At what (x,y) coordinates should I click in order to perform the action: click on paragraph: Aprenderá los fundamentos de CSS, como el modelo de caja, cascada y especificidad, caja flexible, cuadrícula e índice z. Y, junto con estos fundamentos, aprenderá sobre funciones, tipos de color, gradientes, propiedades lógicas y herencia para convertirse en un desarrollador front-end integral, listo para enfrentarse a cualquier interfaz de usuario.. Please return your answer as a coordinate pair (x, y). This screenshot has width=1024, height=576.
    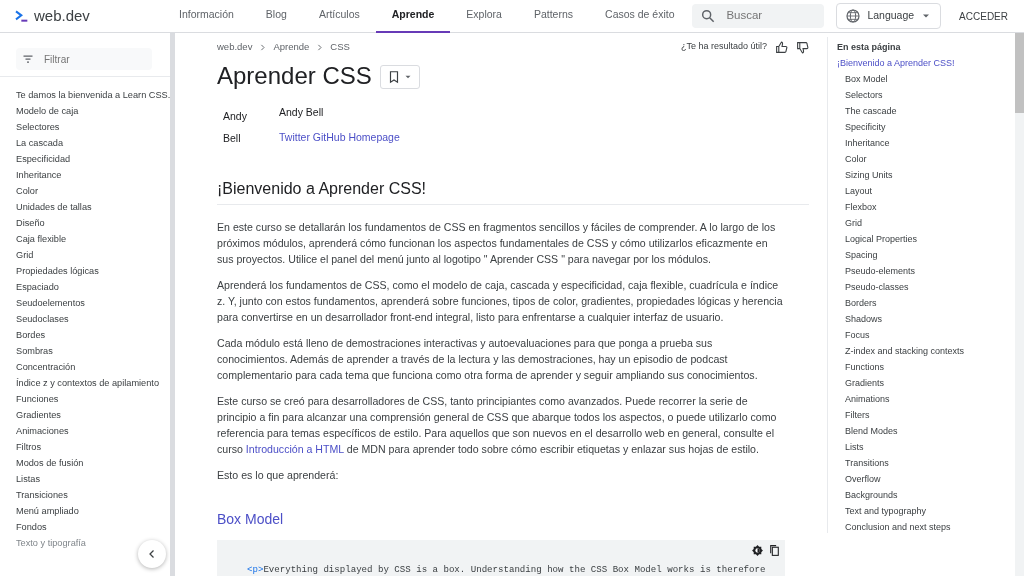
    Looking at the image, I should click on (500, 302).